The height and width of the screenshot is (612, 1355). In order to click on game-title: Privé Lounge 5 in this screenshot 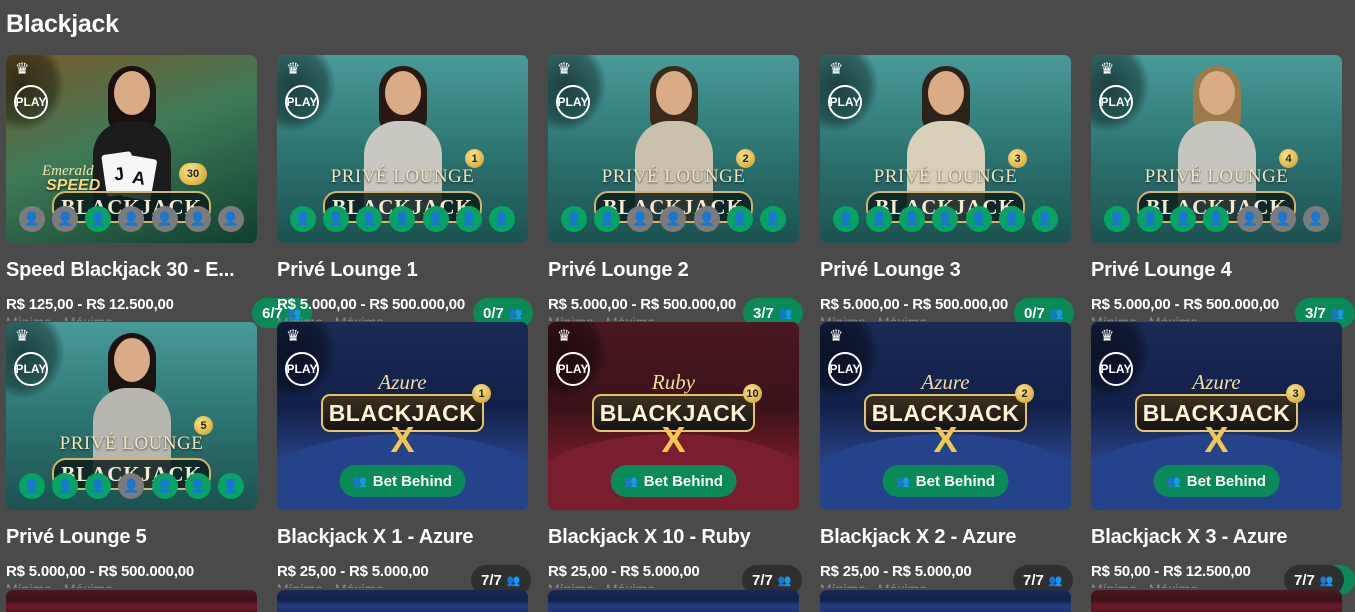, I will do `click(131, 537)`.